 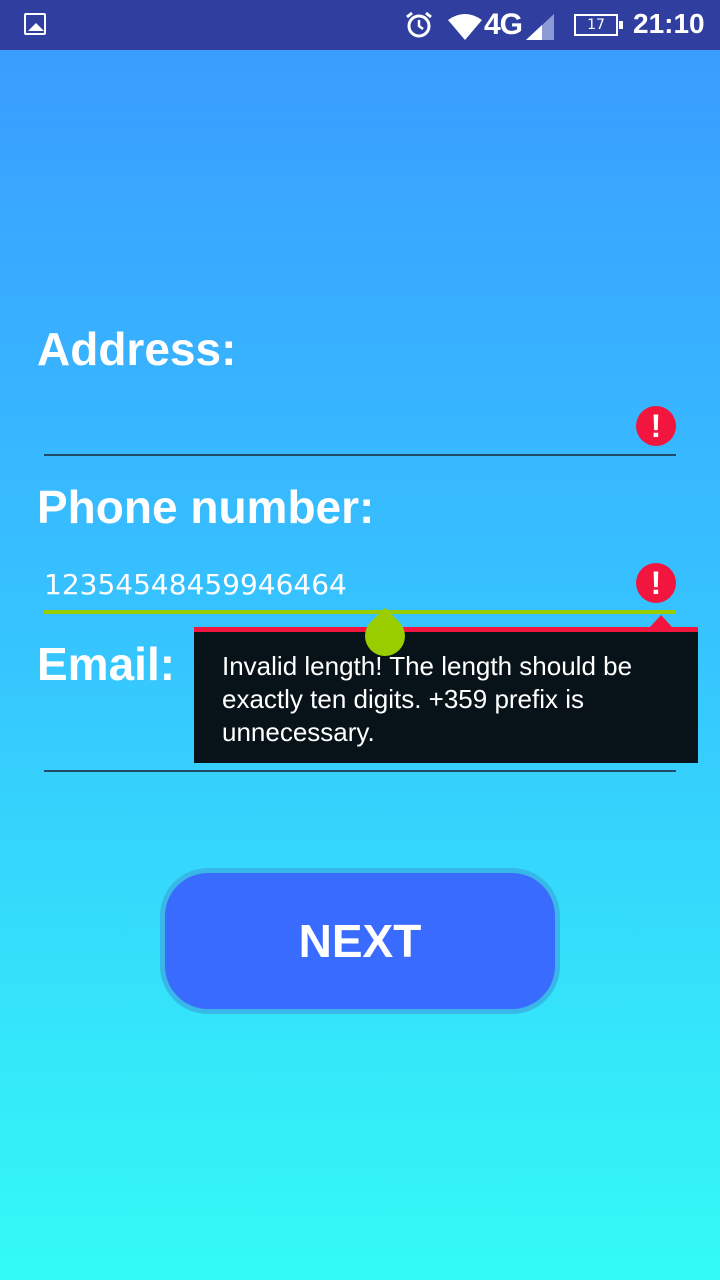 I want to click on alarm-icon, so click(x=419, y=24).